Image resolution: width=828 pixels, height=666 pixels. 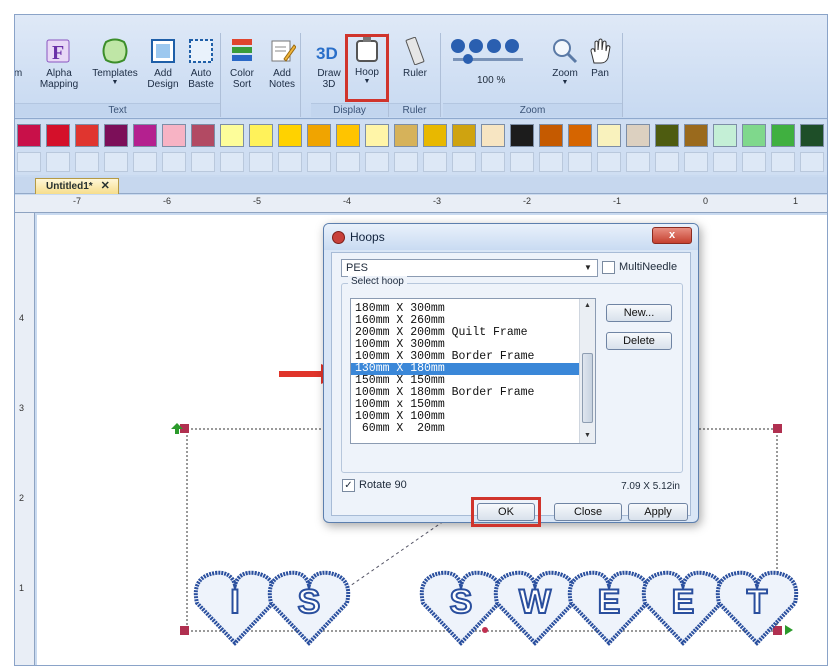 What do you see at coordinates (25, 70) in the screenshot?
I see `program-button: ram er` at bounding box center [25, 70].